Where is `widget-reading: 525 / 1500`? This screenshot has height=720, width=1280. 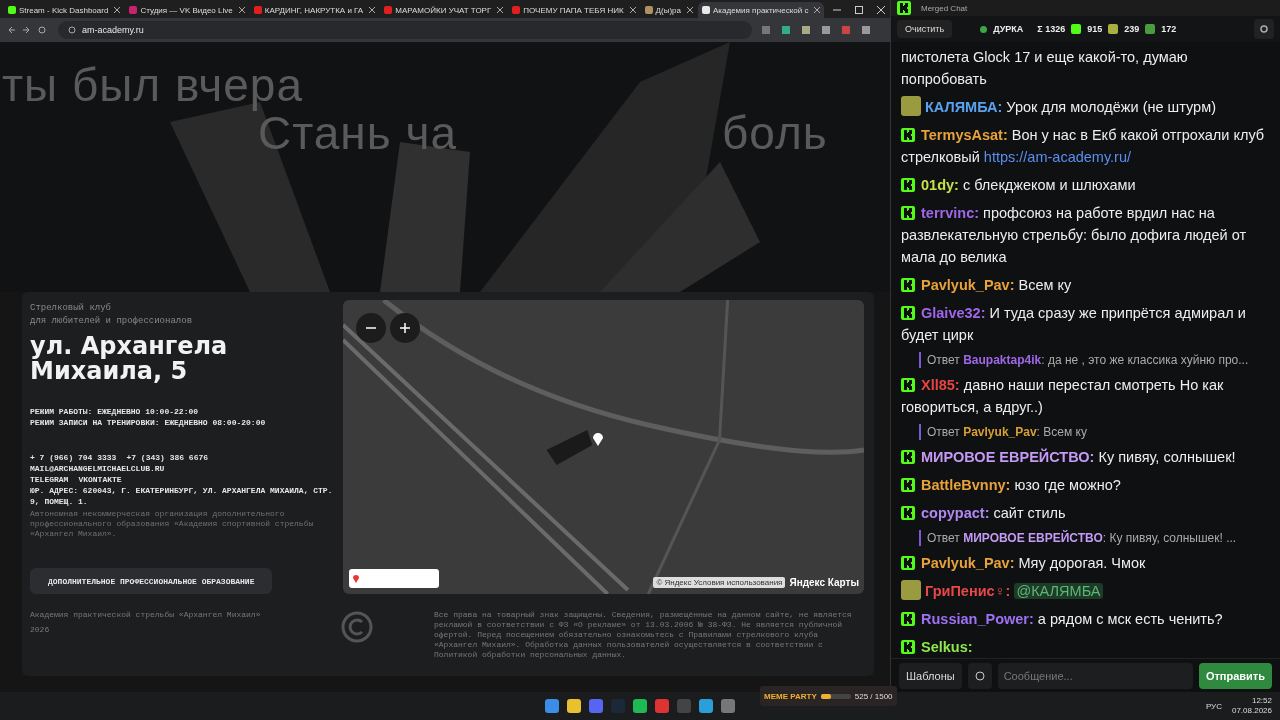 widget-reading: 525 / 1500 is located at coordinates (873, 696).